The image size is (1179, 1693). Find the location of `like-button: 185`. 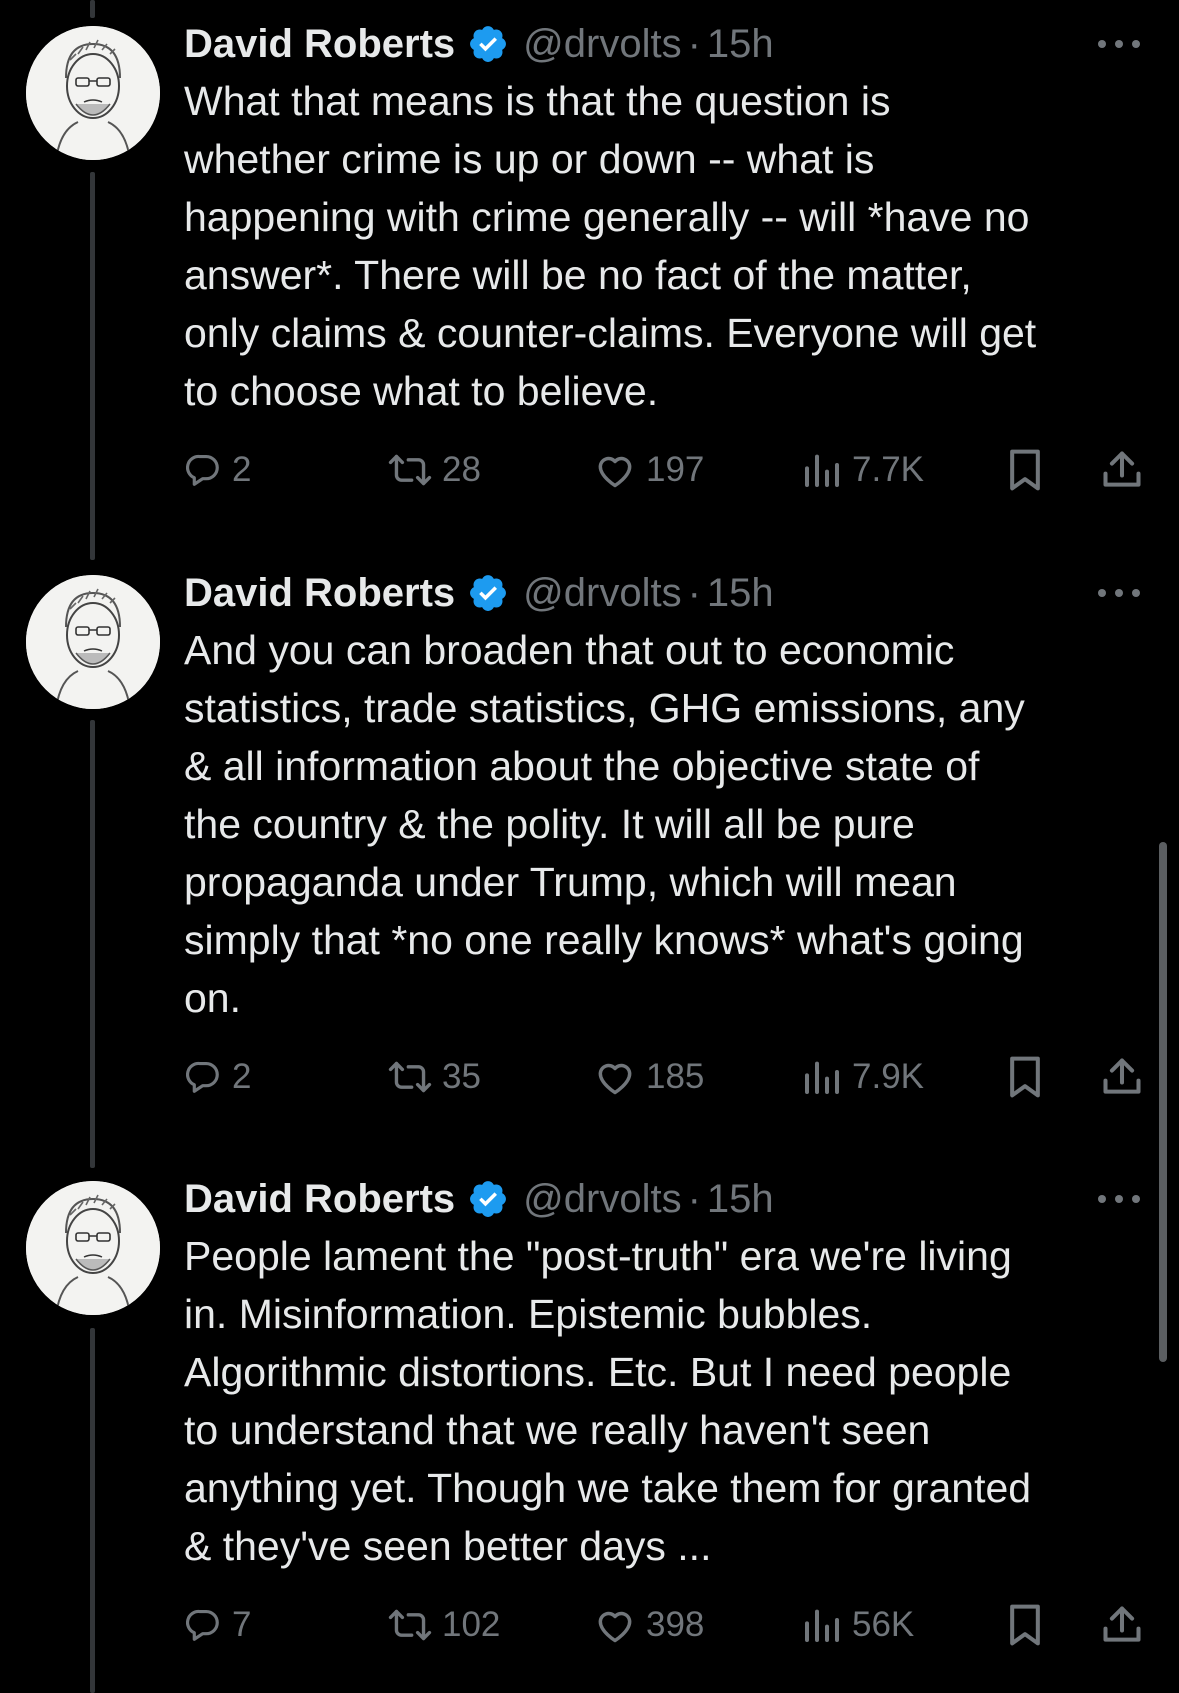

like-button: 185 is located at coordinates (649, 1077).